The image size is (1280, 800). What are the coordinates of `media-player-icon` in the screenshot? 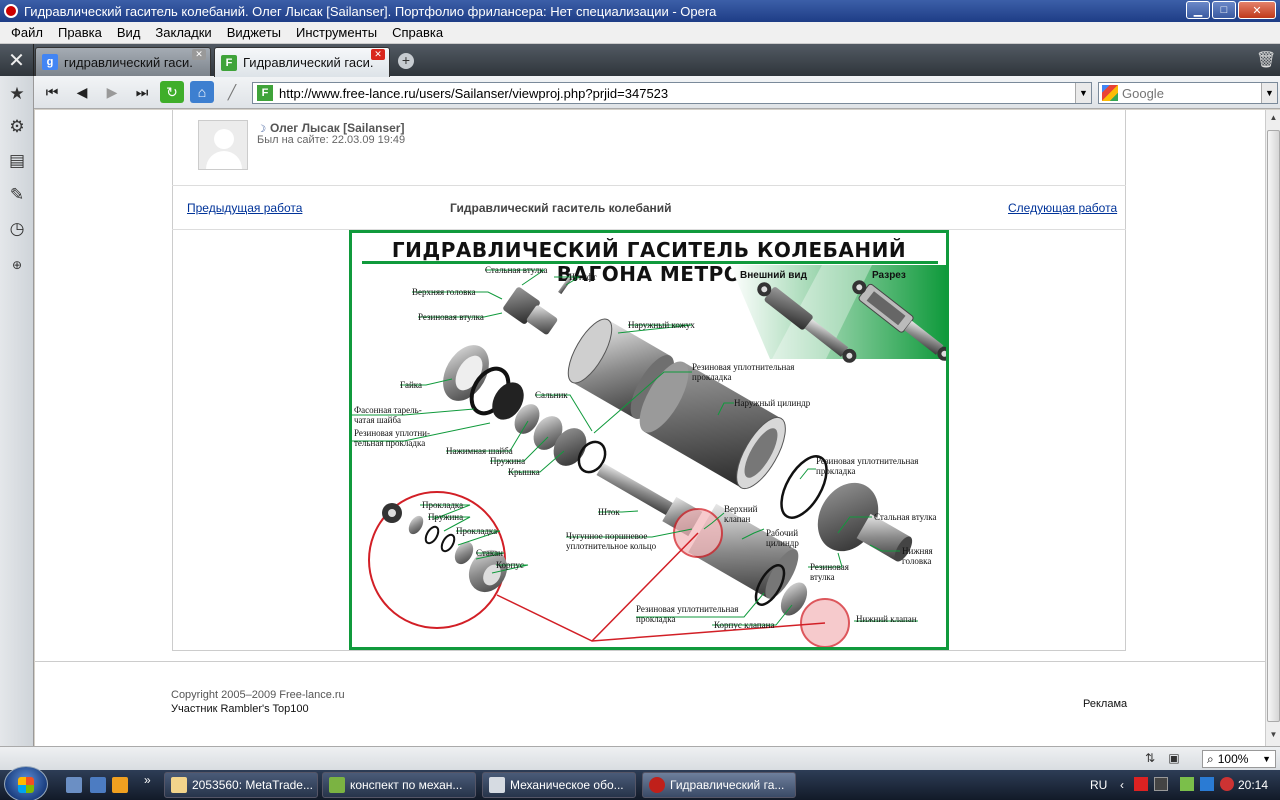 It's located at (120, 785).